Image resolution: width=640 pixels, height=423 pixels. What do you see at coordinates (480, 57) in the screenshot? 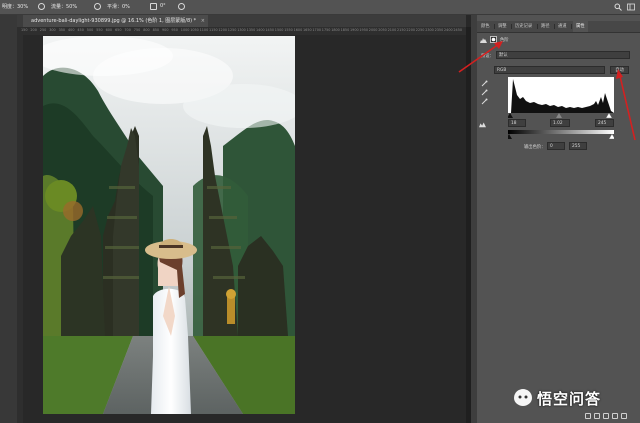
I see `annotation-arrow-left` at bounding box center [480, 57].